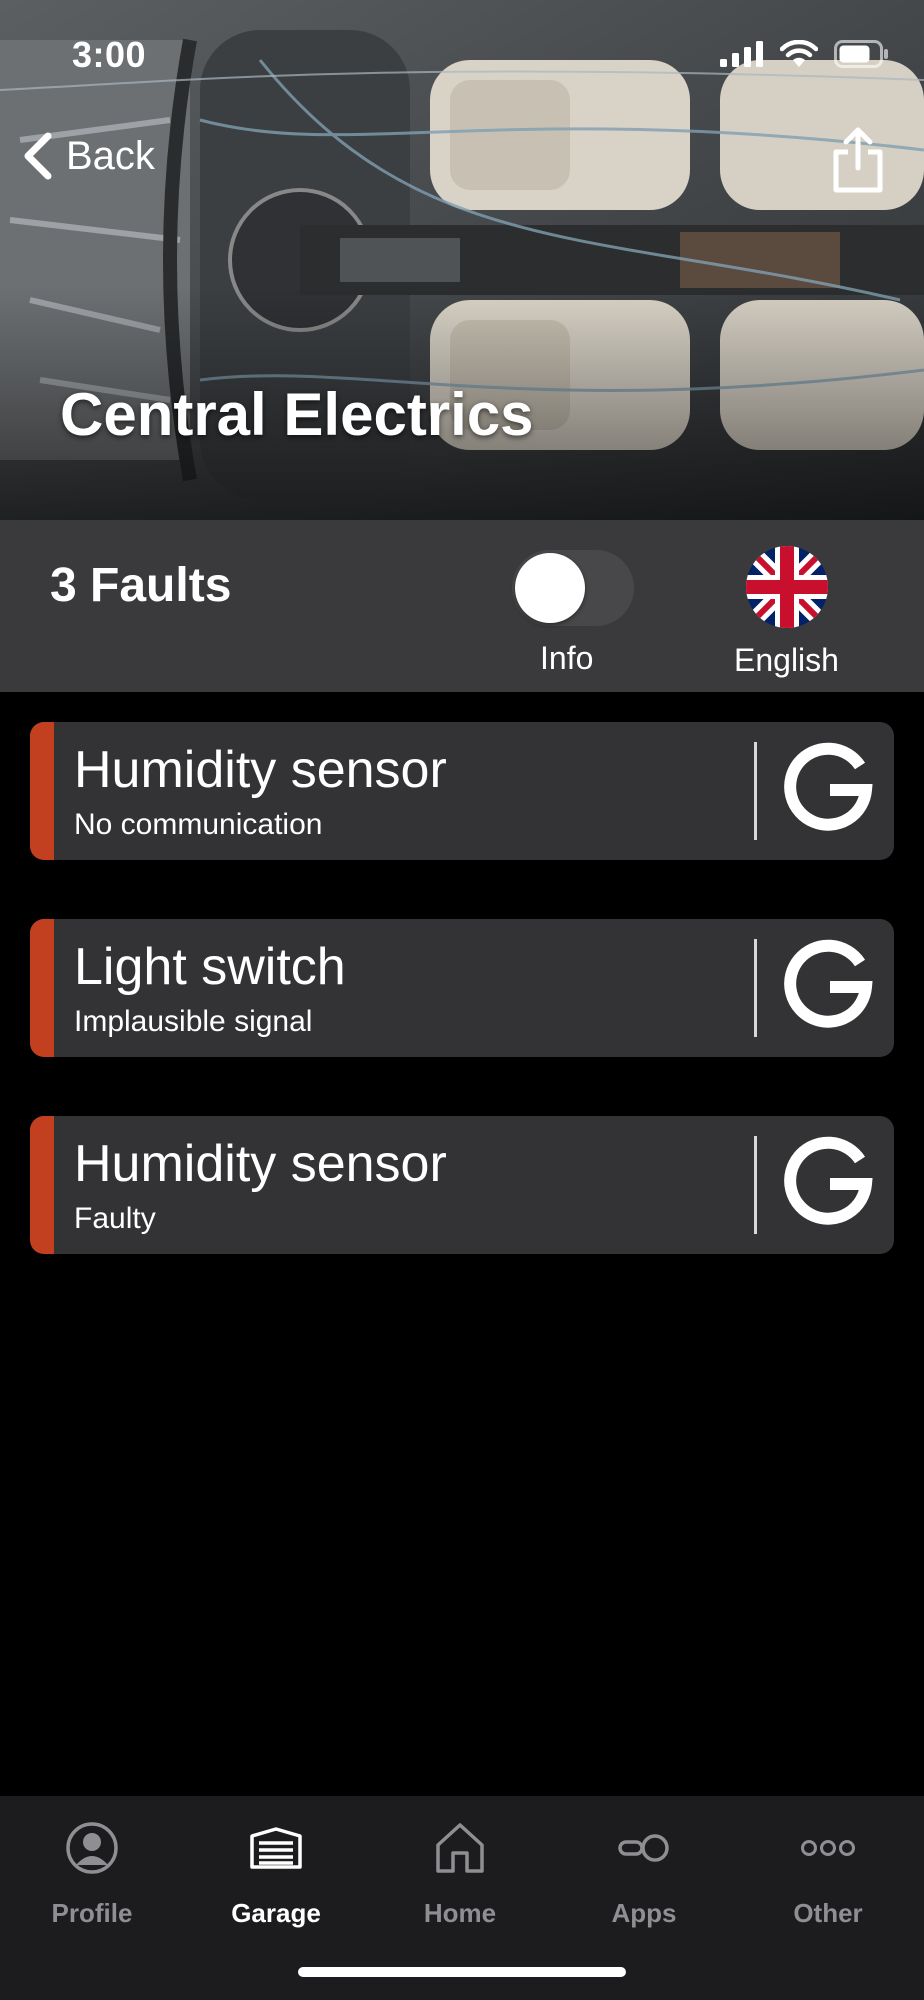 Image resolution: width=924 pixels, height=2000 pixels. I want to click on garage-icon, so click(276, 1848).